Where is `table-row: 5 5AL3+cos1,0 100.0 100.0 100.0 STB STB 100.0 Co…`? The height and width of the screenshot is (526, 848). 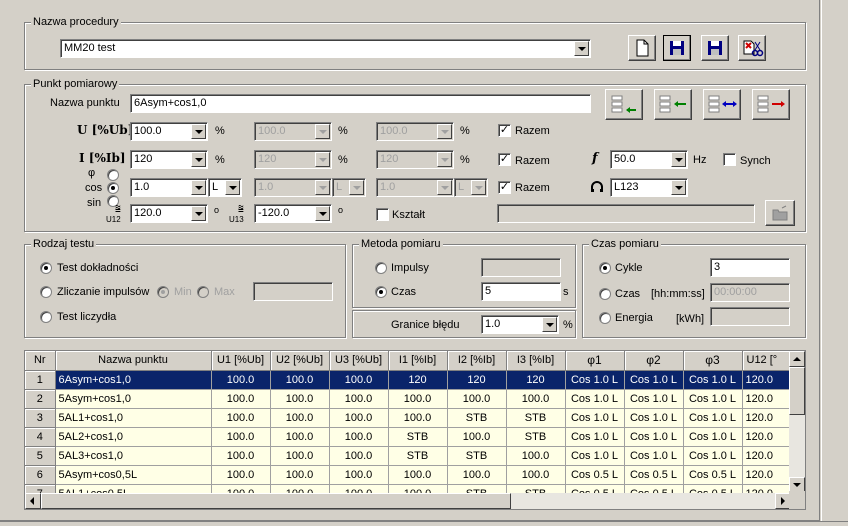
table-row: 5 5AL3+cos1,0 100.0 100.0 100.0 STB STB 100.0 Co… is located at coordinates (413, 456).